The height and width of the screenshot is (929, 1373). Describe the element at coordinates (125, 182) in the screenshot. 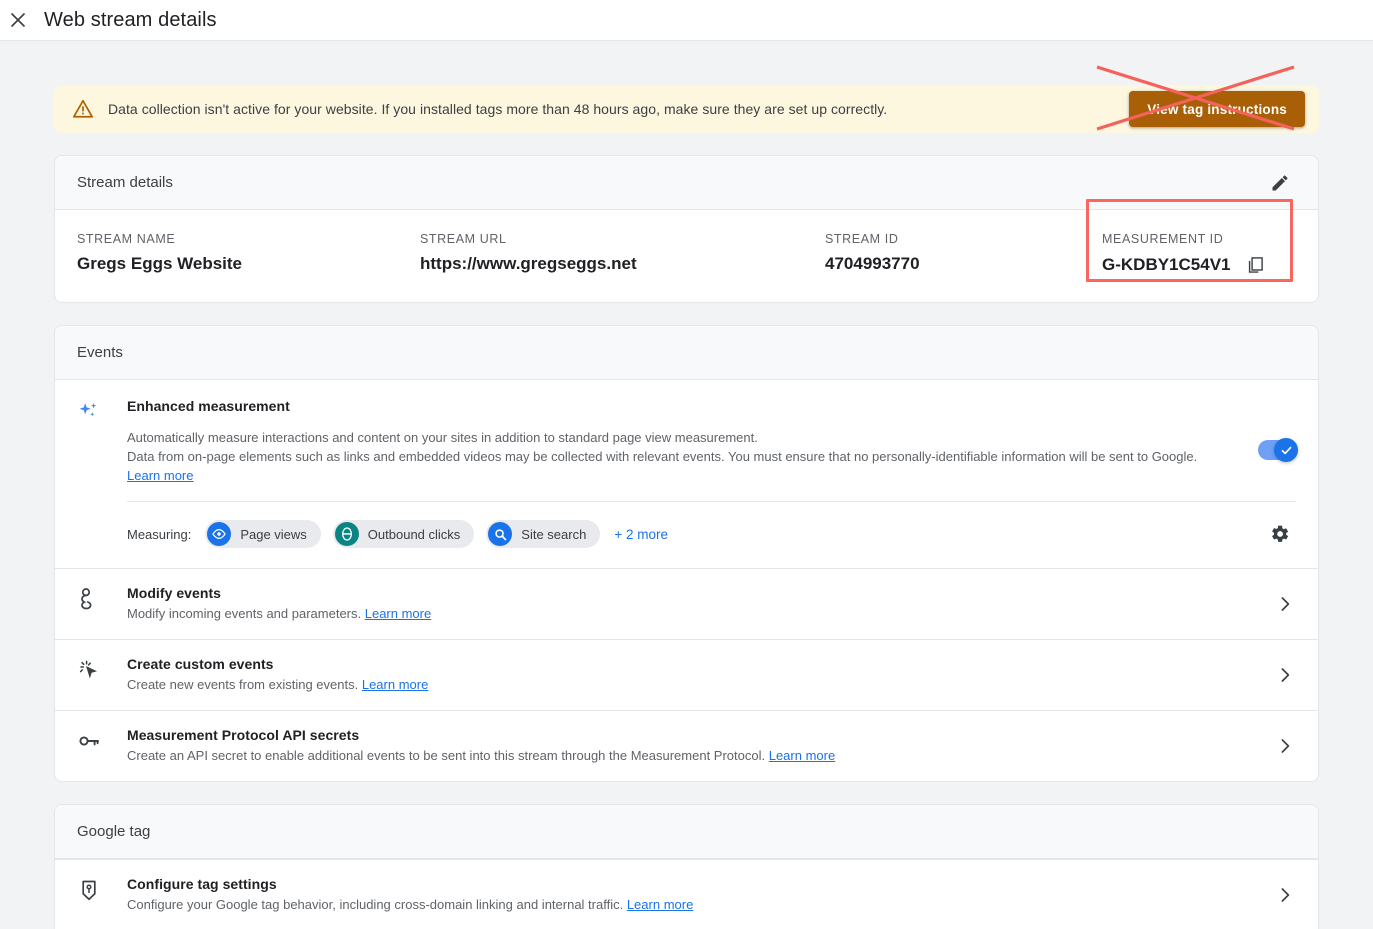

I see `stream-details-title: Stream details` at that location.